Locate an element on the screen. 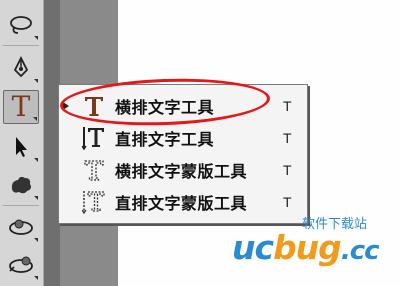  path-selection-icon is located at coordinates (21, 147).